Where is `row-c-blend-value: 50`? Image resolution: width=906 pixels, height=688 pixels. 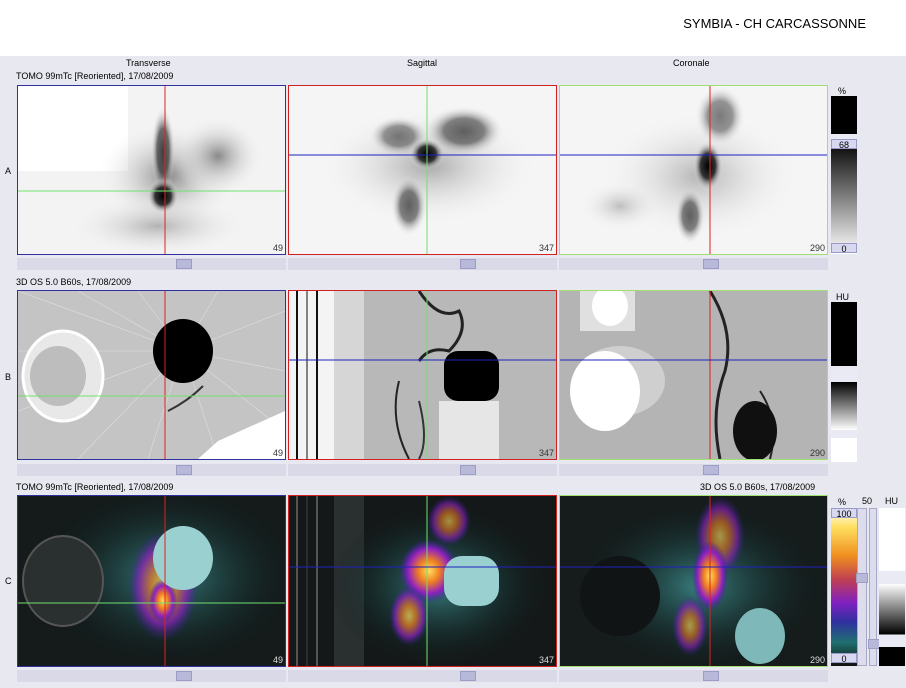 row-c-blend-value: 50 is located at coordinates (867, 501).